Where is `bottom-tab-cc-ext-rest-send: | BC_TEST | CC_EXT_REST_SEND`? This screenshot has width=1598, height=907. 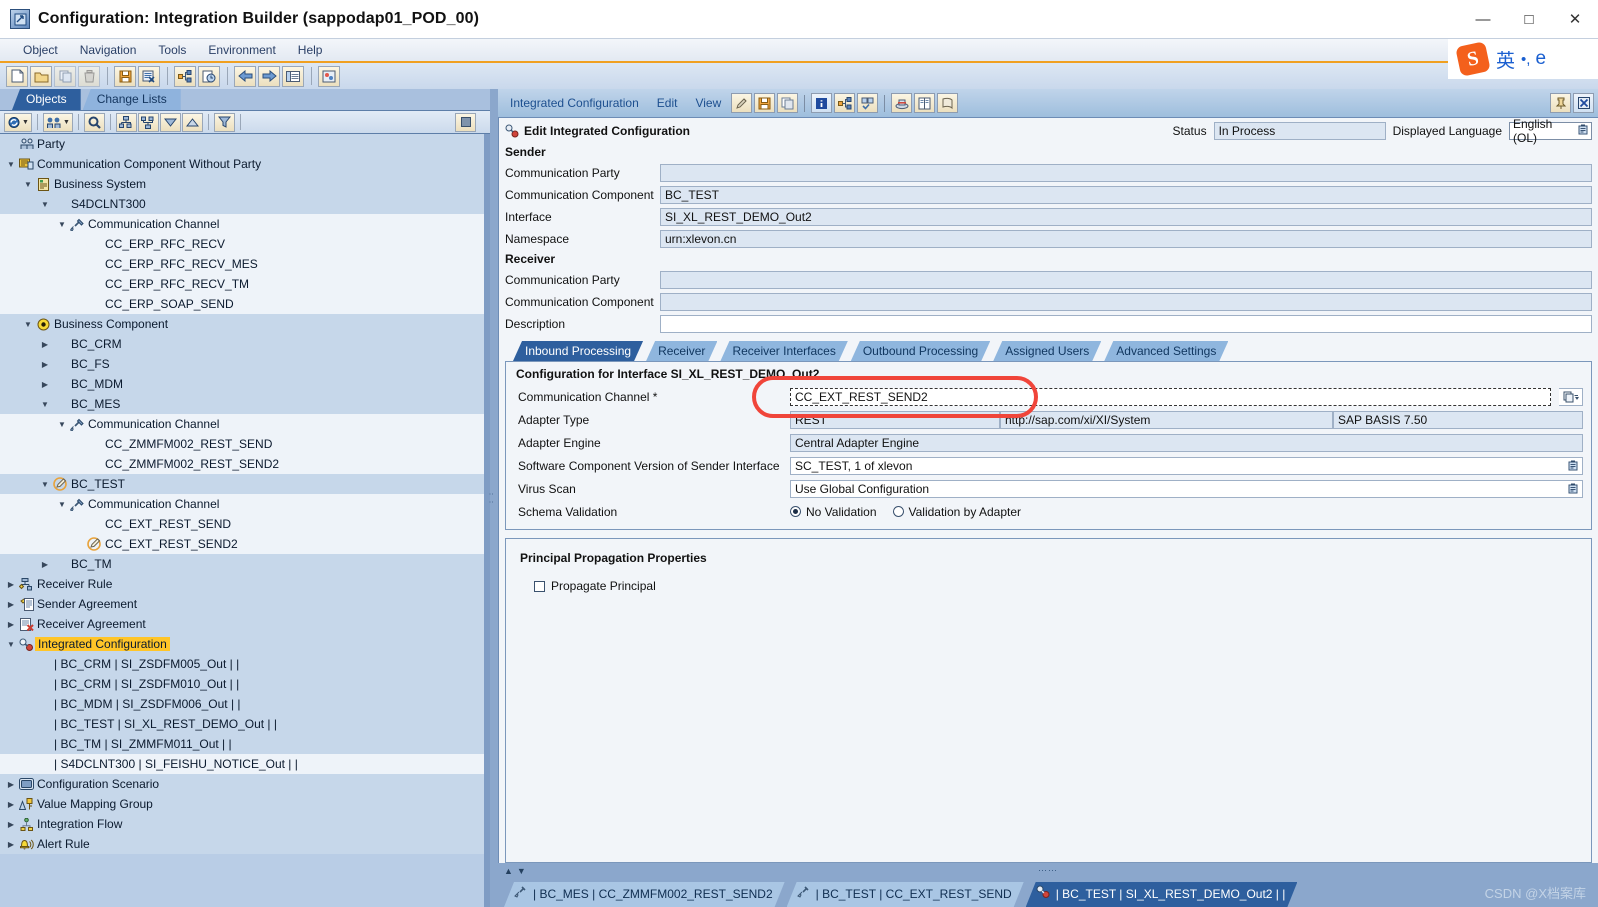 bottom-tab-cc-ext-rest-send: | BC_TEST | CC_EXT_REST_SEND is located at coordinates (905, 894).